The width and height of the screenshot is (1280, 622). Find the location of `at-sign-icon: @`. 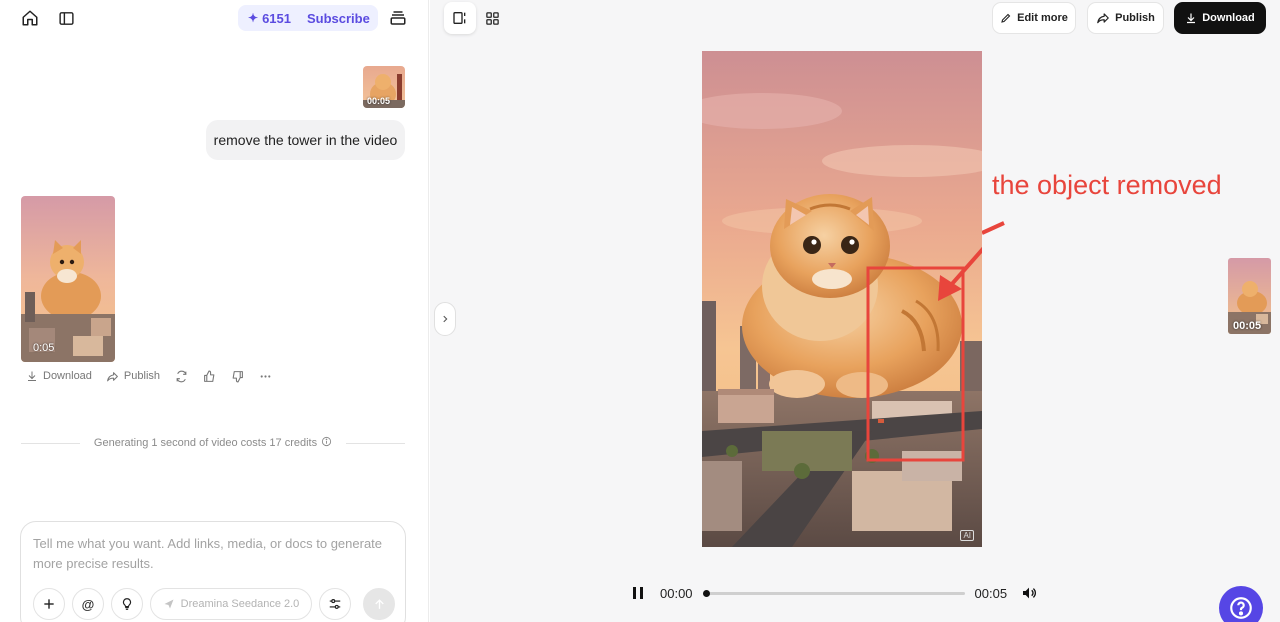

at-sign-icon: @ is located at coordinates (88, 604).